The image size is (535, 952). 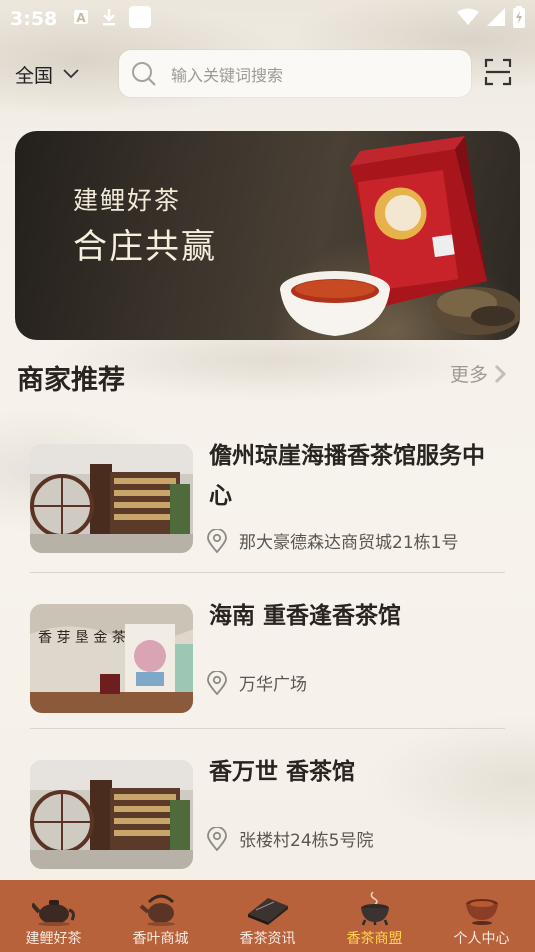 I want to click on section-header: 商家推荐 更多, so click(x=267, y=376).